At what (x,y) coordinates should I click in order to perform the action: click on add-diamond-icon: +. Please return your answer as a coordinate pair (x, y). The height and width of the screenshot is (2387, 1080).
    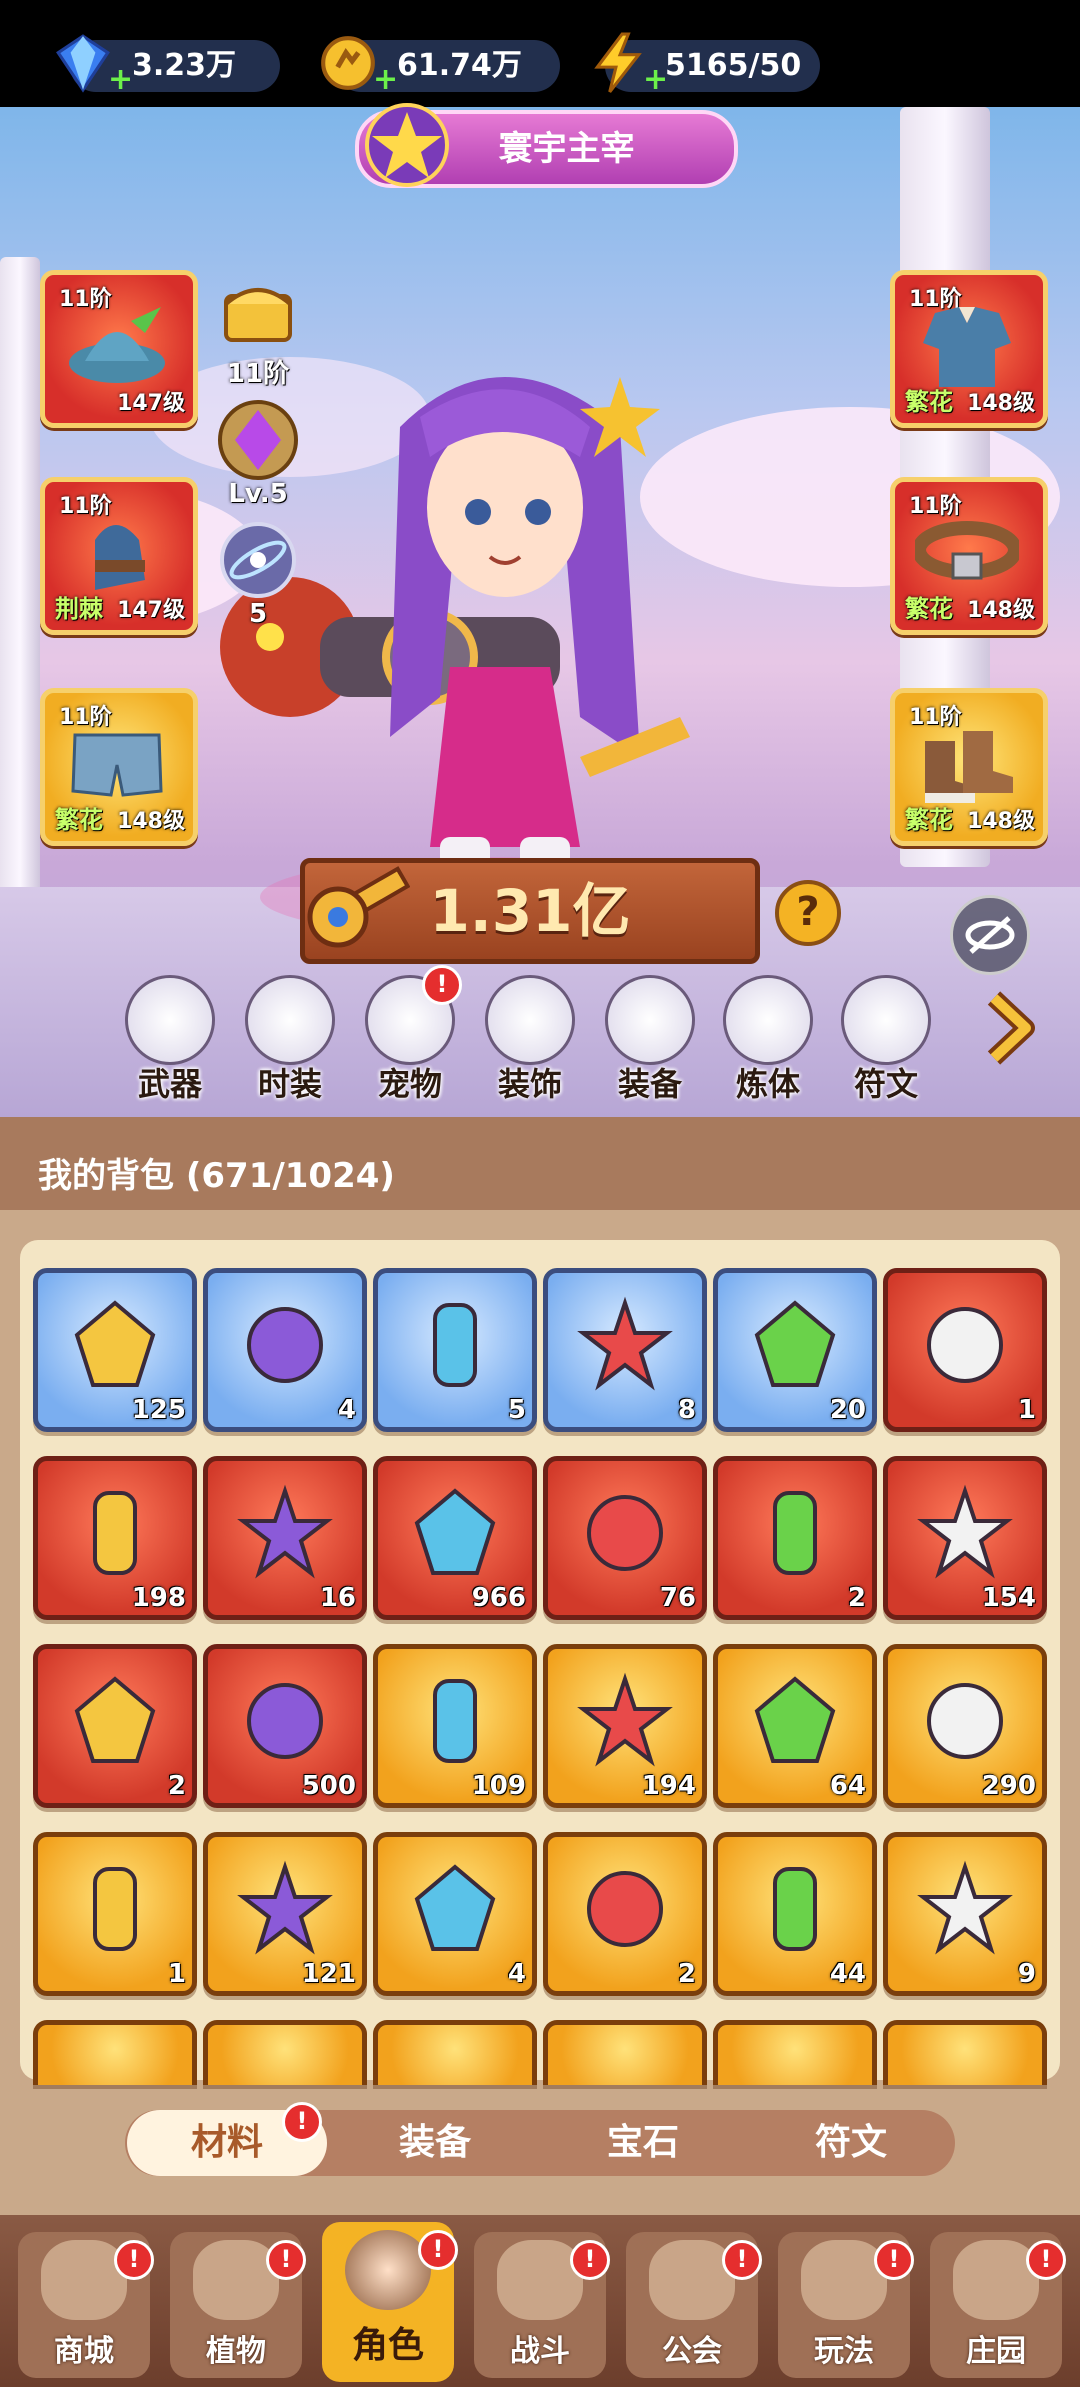
    Looking at the image, I should click on (120, 80).